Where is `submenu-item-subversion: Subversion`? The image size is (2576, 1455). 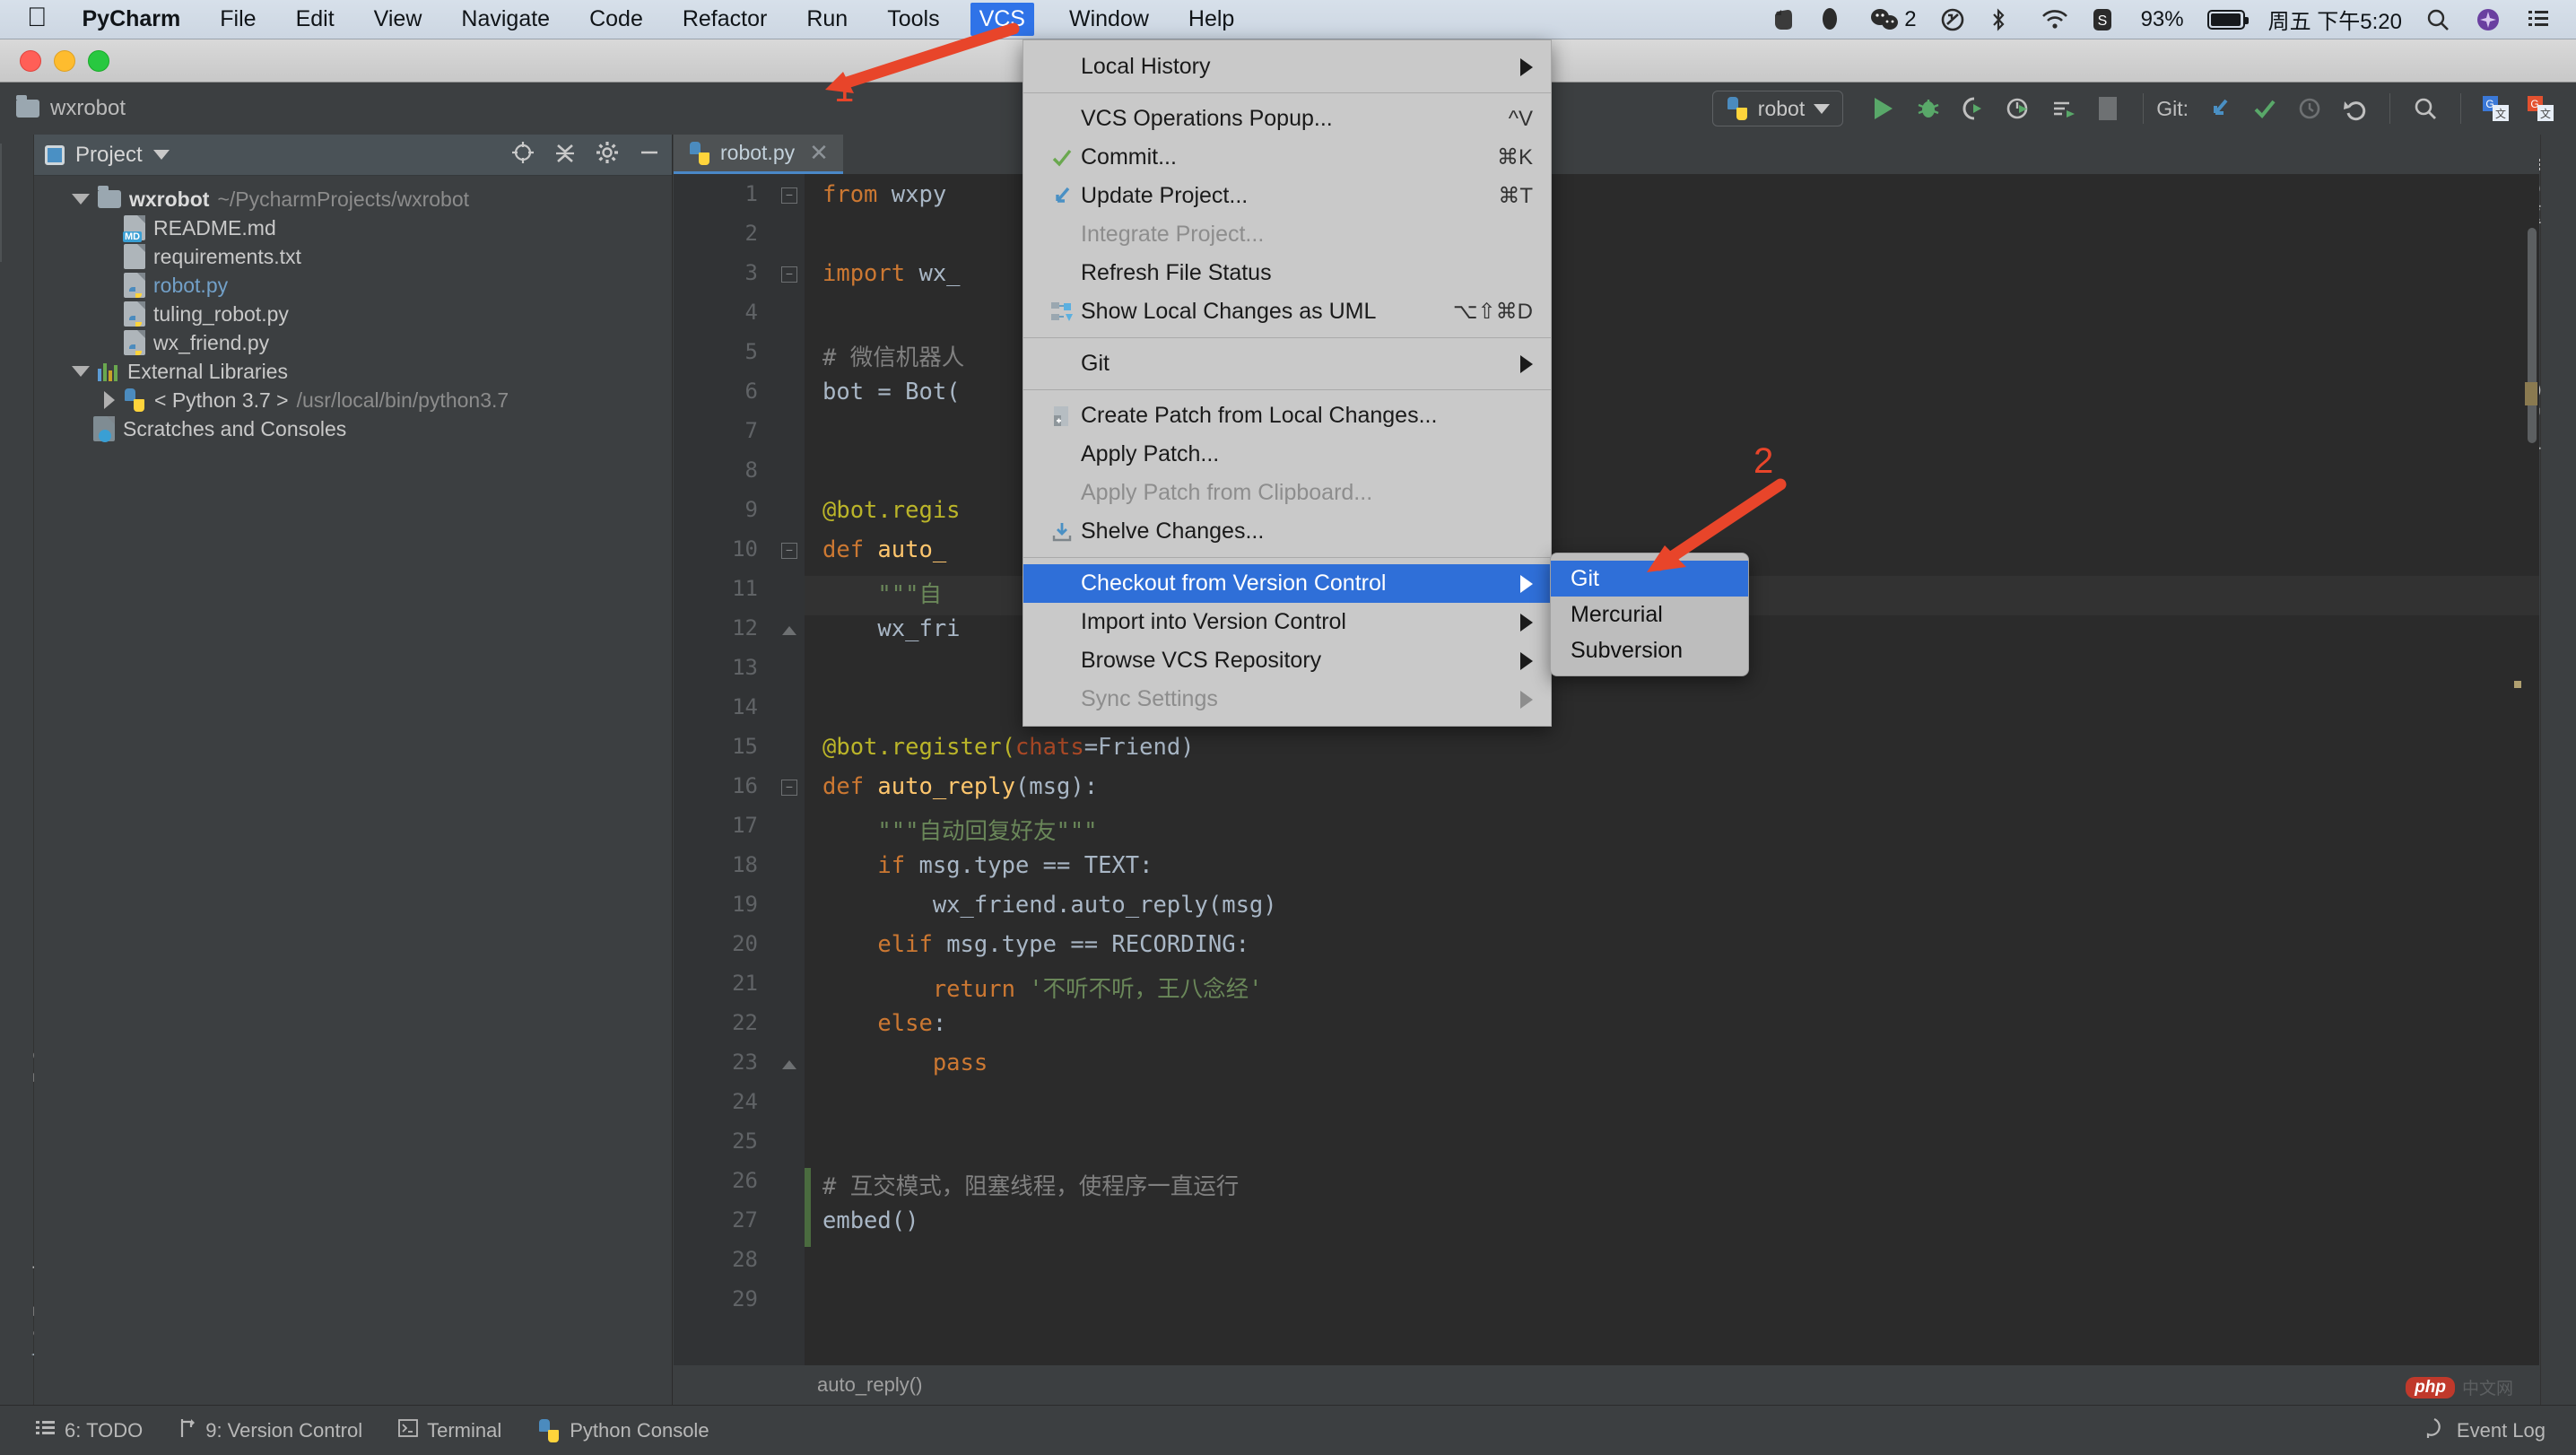 submenu-item-subversion: Subversion is located at coordinates (1649, 650).